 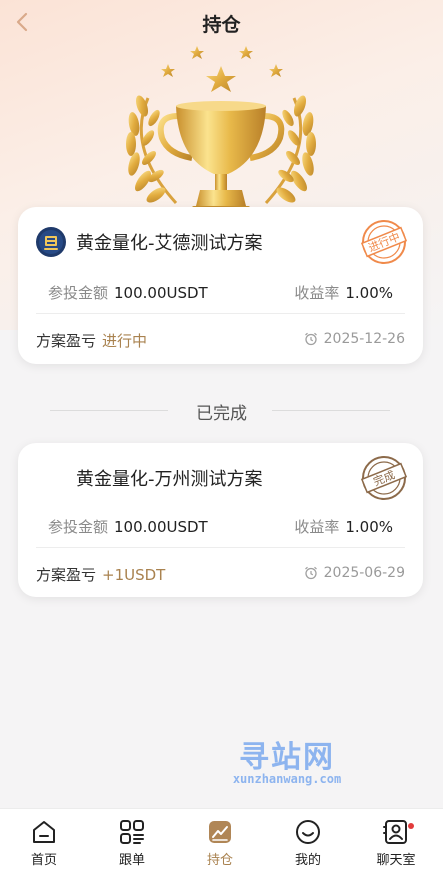 What do you see at coordinates (220, 832) in the screenshot?
I see `chart-icon` at bounding box center [220, 832].